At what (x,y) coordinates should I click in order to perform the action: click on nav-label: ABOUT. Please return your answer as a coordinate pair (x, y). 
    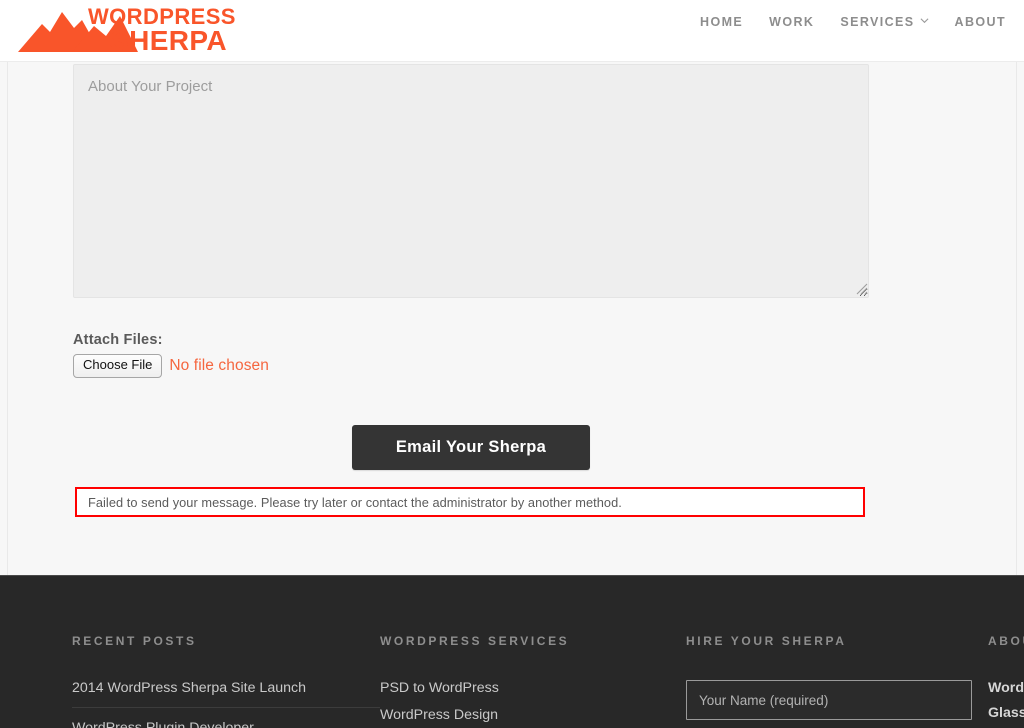
    Looking at the image, I should click on (980, 22).